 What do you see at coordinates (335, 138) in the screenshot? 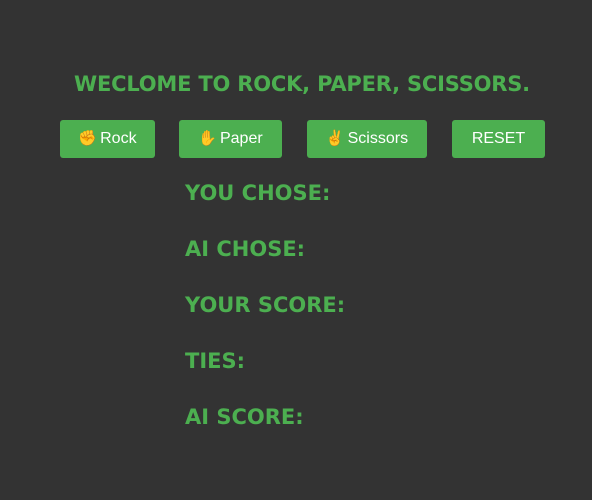
I see `scissors-hand-icon: ✌` at bounding box center [335, 138].